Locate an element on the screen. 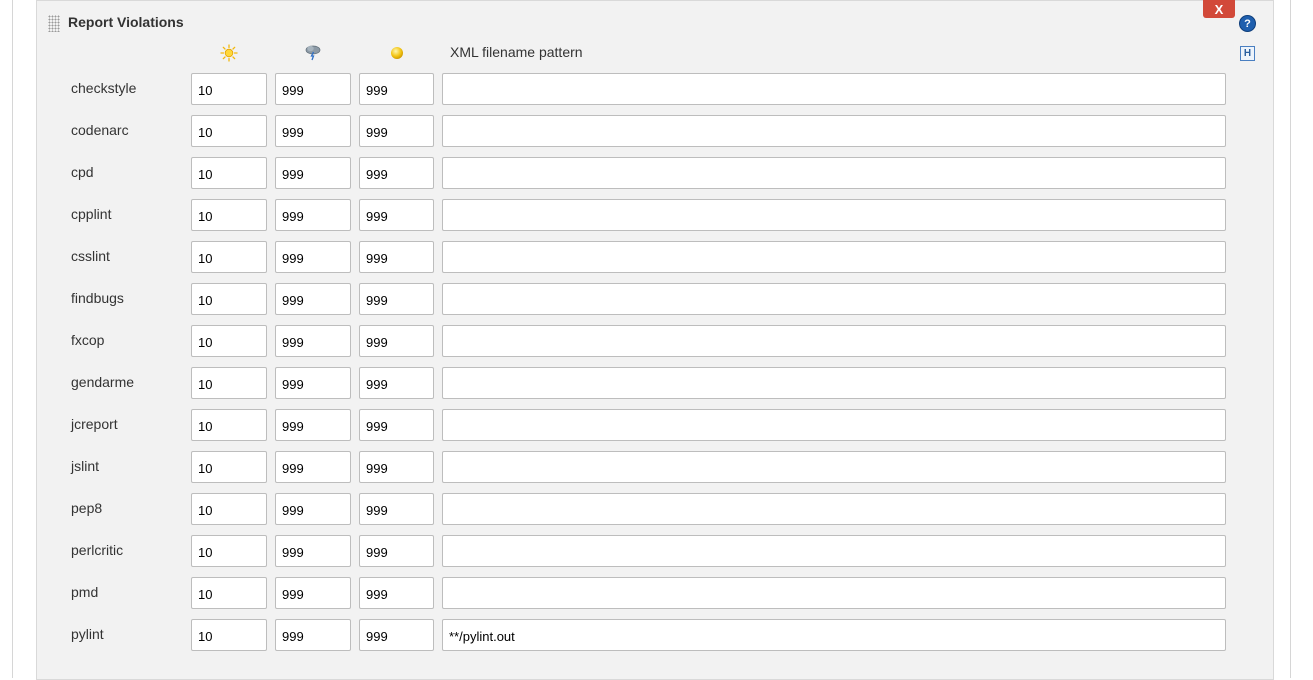  xml-filename-pattern-input-jcreport is located at coordinates (834, 425).